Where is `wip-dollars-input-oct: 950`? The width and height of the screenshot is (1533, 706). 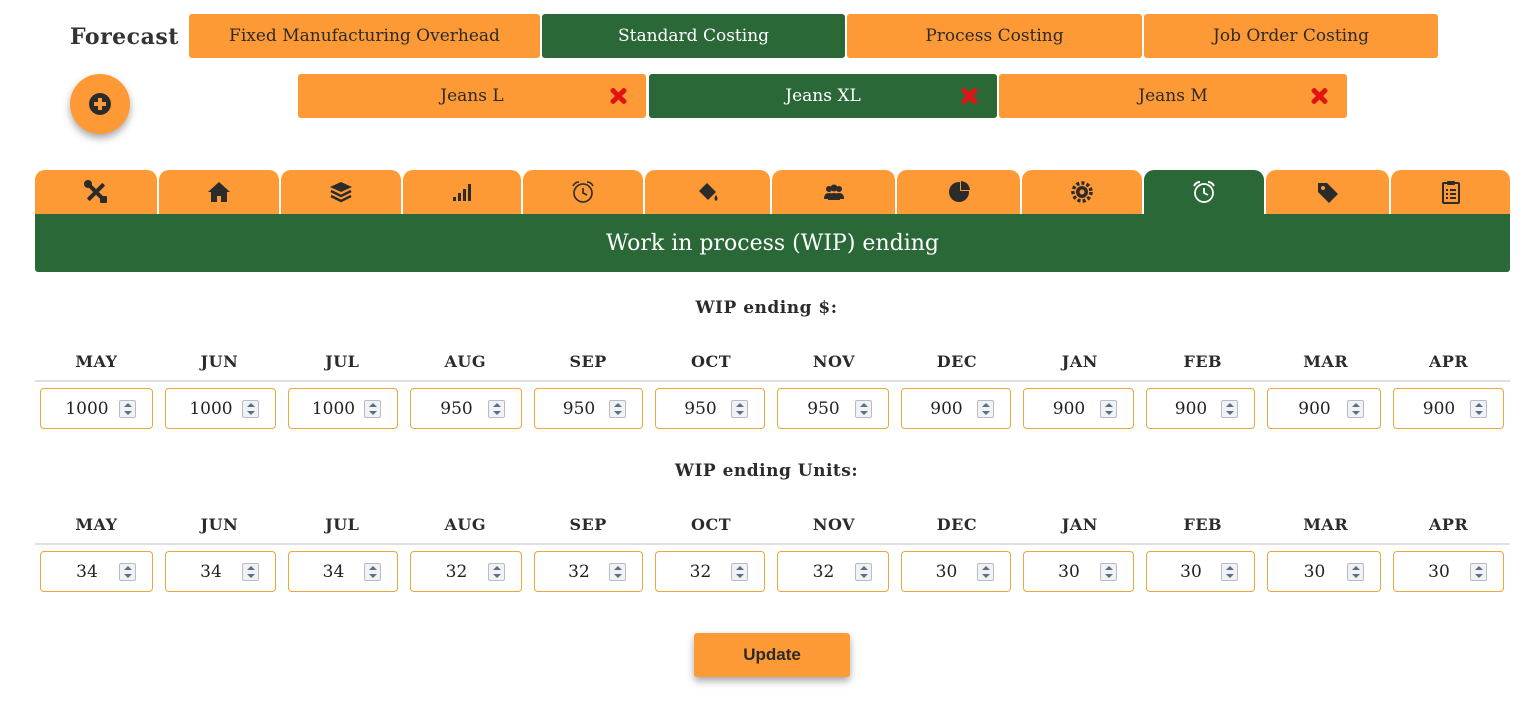
wip-dollars-input-oct: 950 is located at coordinates (710, 408).